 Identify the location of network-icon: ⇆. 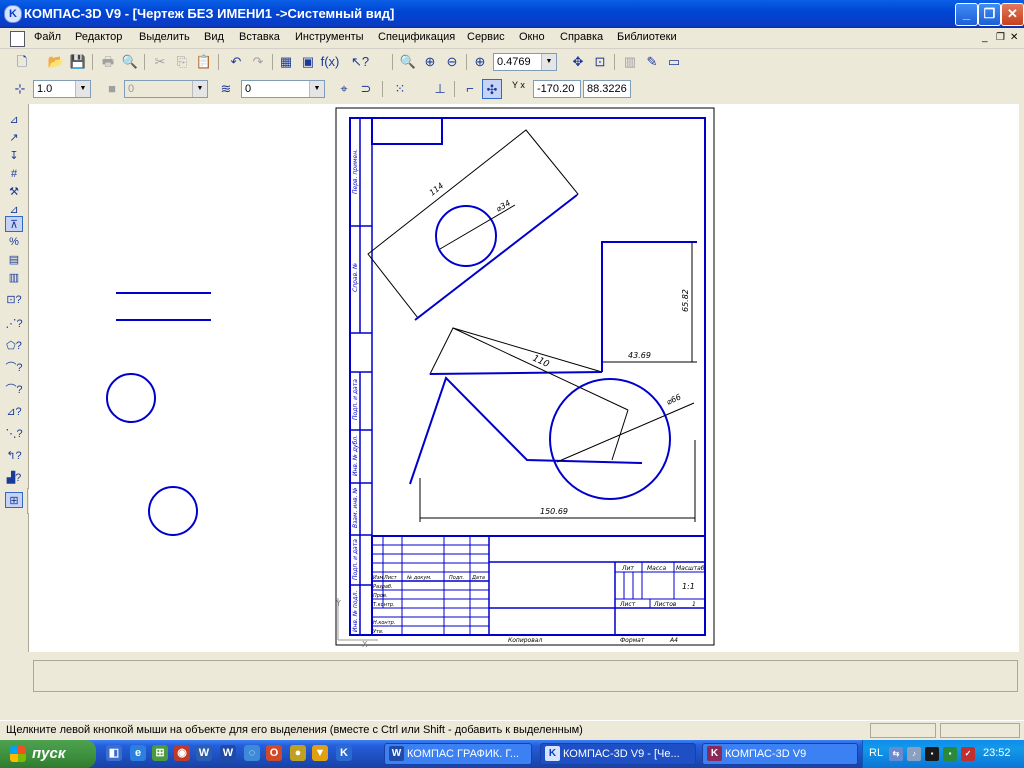
(896, 754).